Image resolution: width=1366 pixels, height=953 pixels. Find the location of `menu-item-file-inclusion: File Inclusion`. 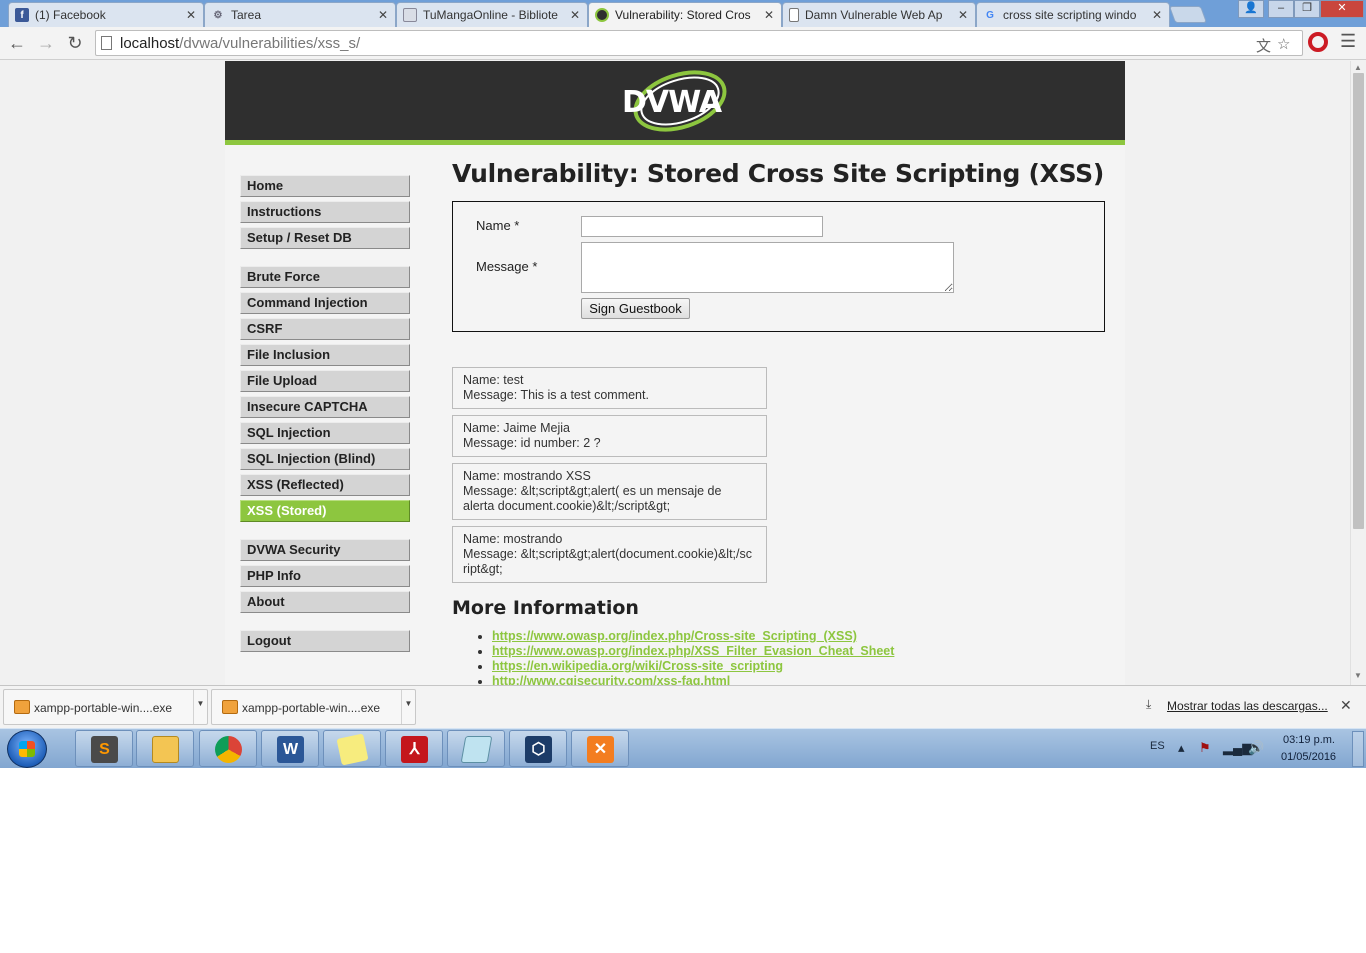

menu-item-file-inclusion: File Inclusion is located at coordinates (325, 355).